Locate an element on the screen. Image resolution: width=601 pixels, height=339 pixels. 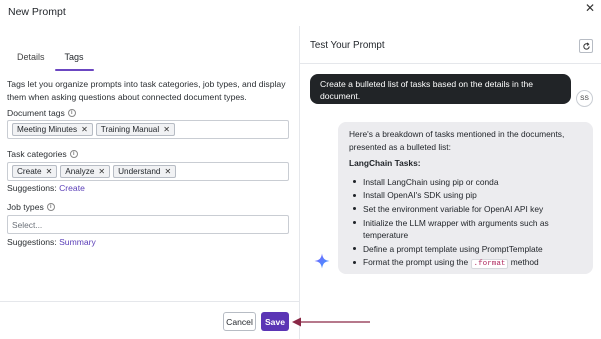
dialog-titlebar: New Prompt ✕ is located at coordinates (300, 13).